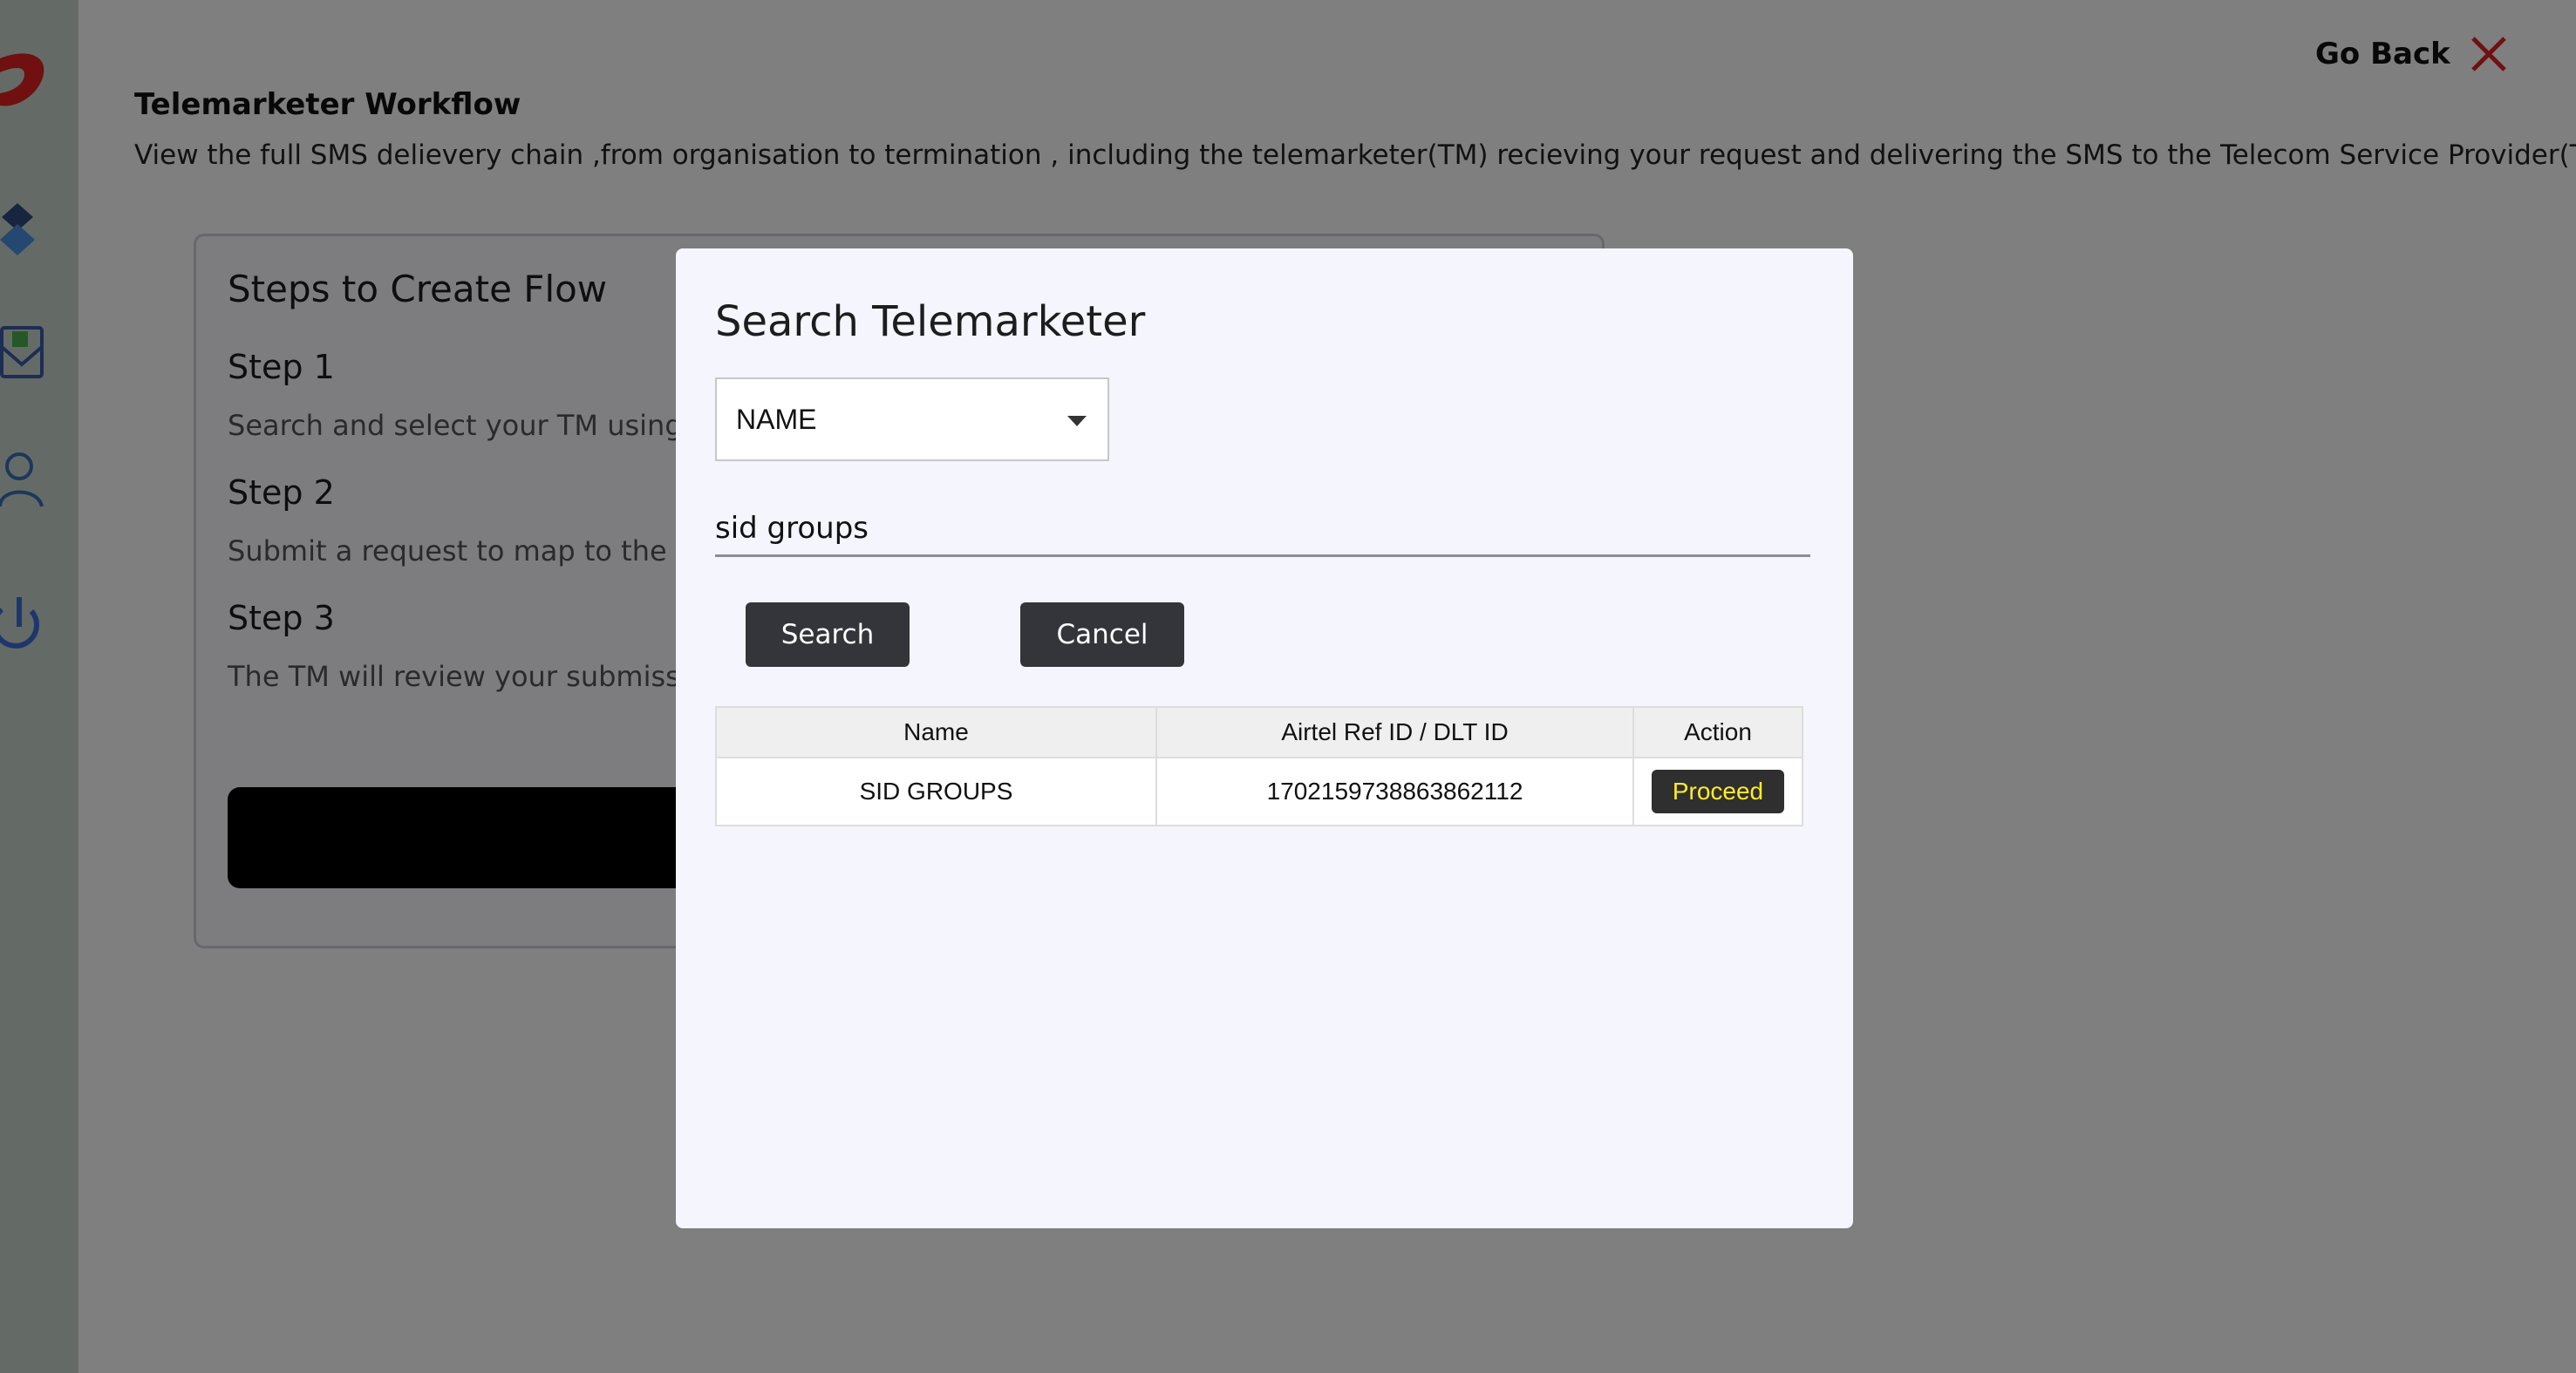 This screenshot has height=1373, width=2576. What do you see at coordinates (1395, 791) in the screenshot?
I see `cell-ref-id: 1702159738863862112` at bounding box center [1395, 791].